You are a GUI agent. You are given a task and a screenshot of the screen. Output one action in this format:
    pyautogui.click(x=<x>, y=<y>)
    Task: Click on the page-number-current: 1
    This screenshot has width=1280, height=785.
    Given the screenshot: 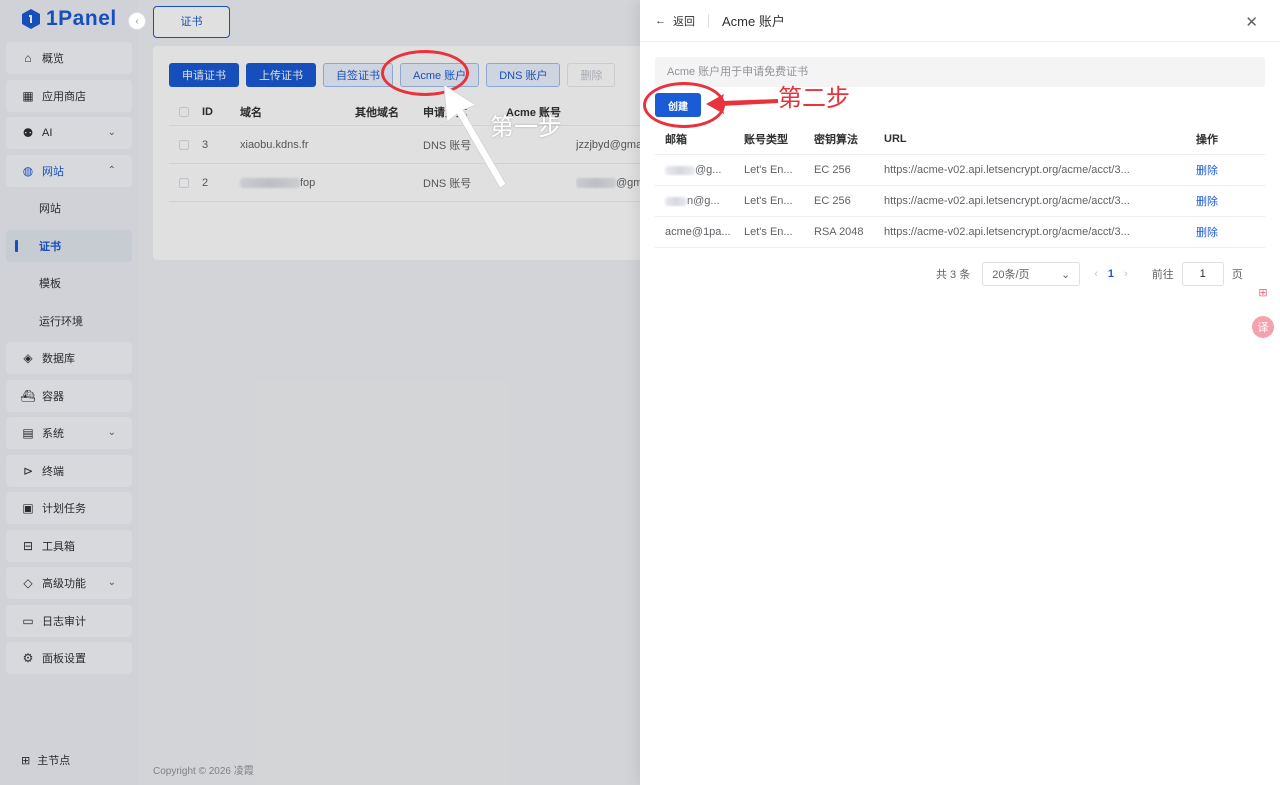 What is the action you would take?
    pyautogui.click(x=1111, y=274)
    